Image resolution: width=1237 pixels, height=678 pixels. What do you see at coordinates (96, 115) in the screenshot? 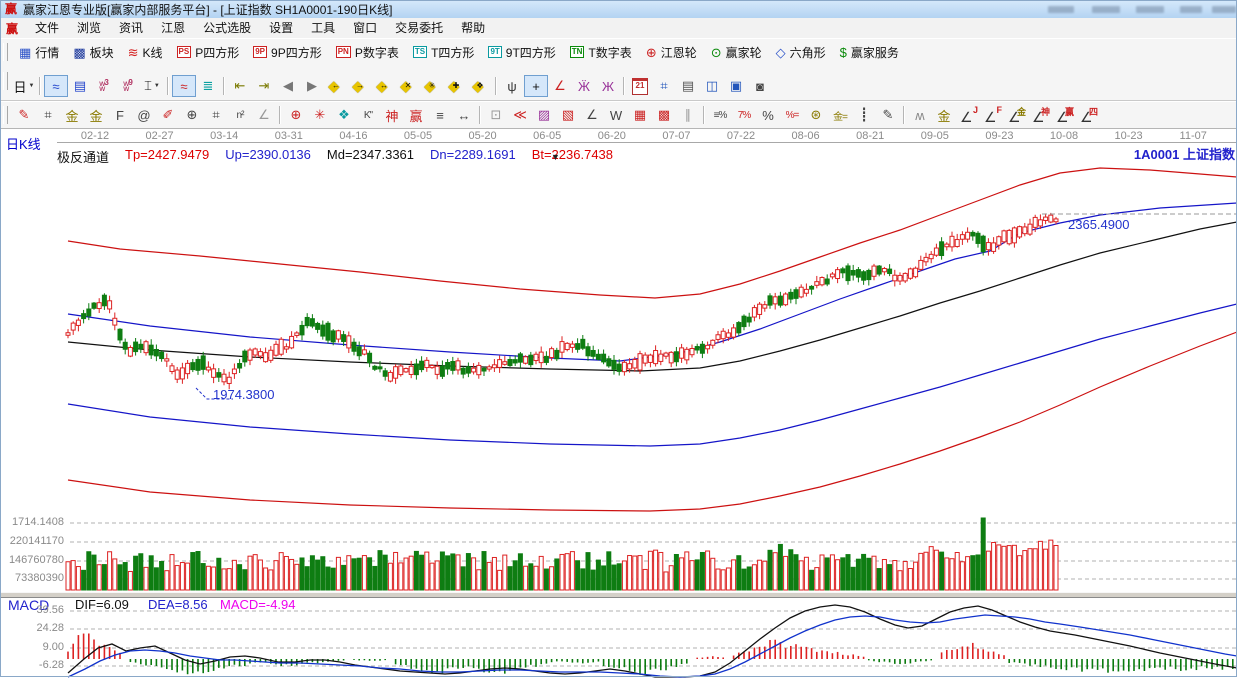
I see `gold-grid-b-button: 金` at bounding box center [96, 115].